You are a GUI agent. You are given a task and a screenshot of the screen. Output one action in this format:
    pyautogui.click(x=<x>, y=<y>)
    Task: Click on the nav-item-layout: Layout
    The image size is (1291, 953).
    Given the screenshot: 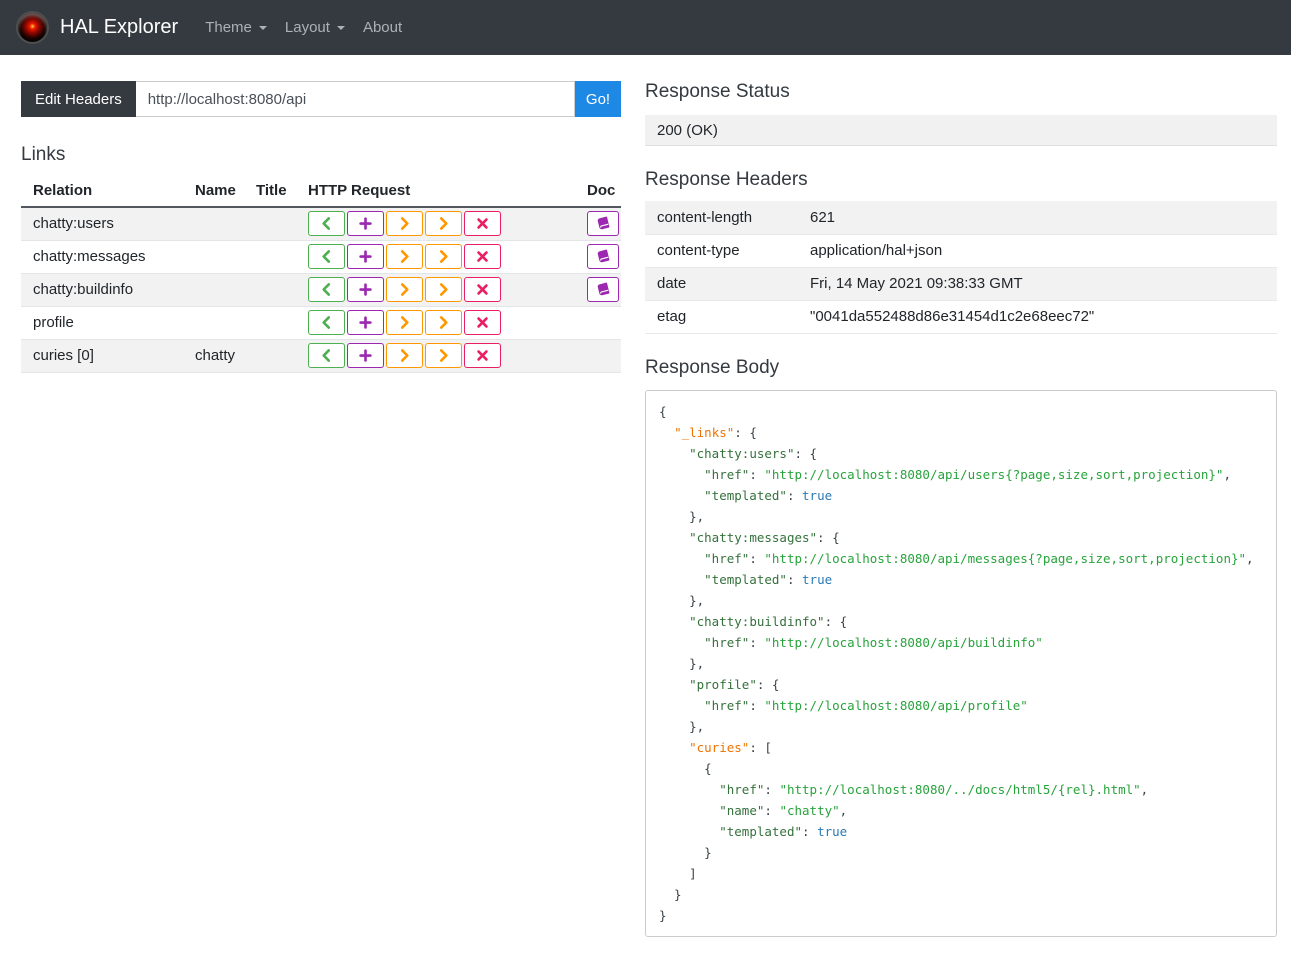 What is the action you would take?
    pyautogui.click(x=315, y=27)
    